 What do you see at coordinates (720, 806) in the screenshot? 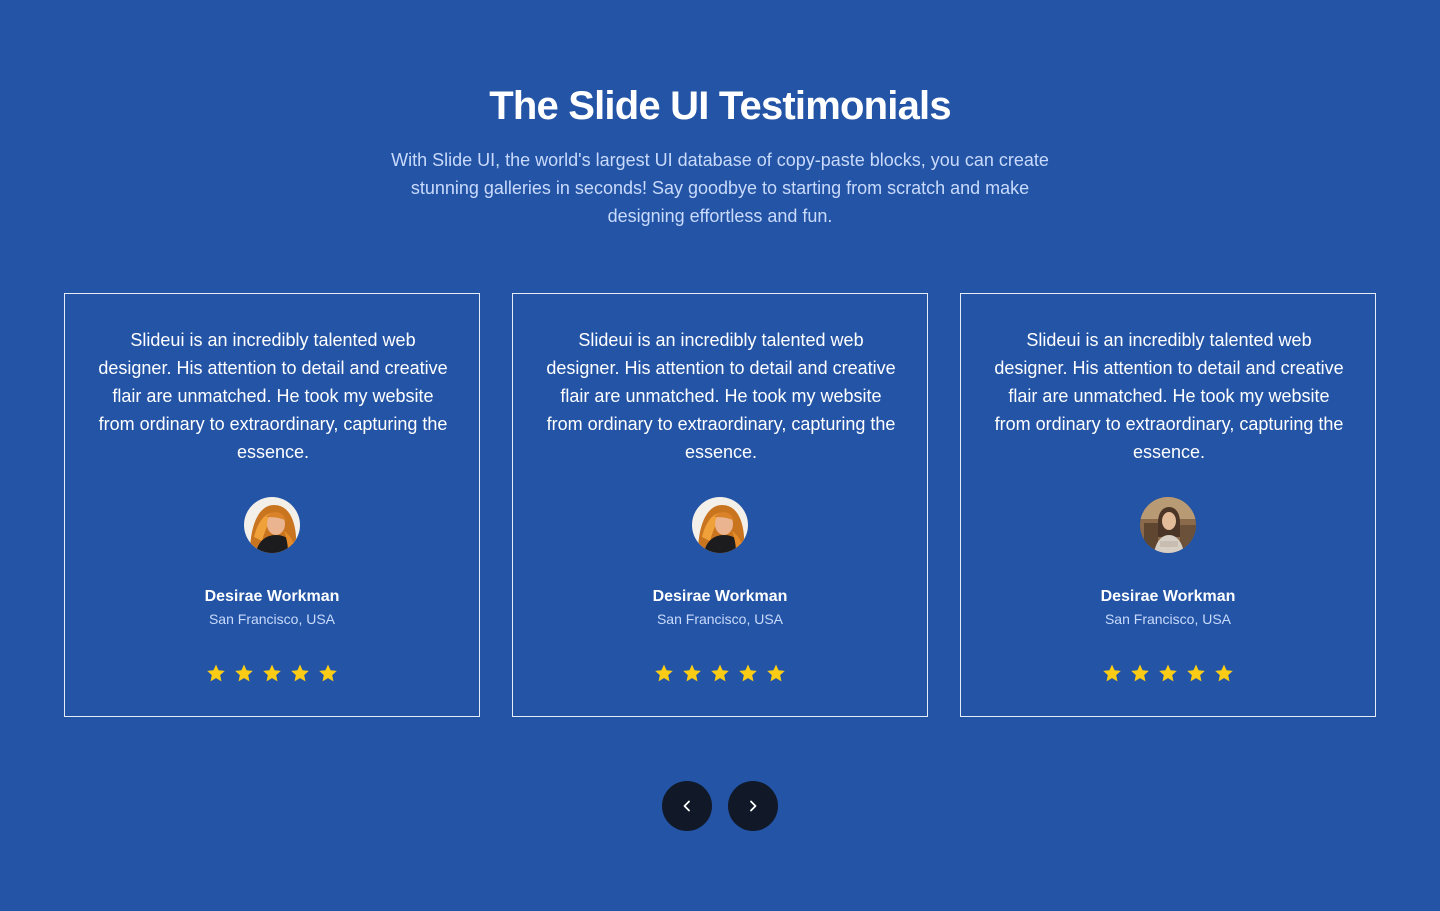
I see `carousel-navigation` at bounding box center [720, 806].